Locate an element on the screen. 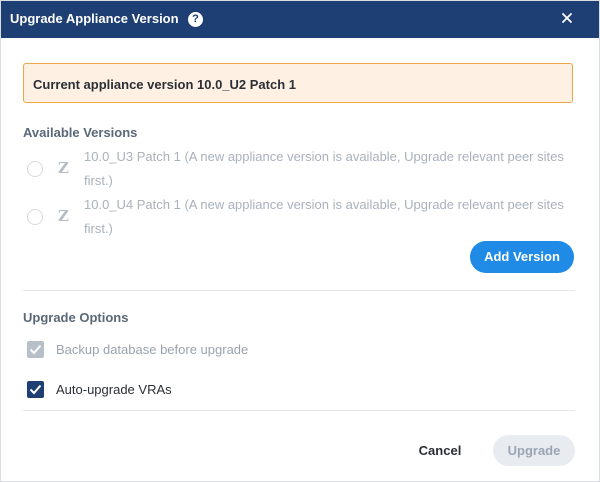  auto-upgrade-vras-checkbox is located at coordinates (35, 389).